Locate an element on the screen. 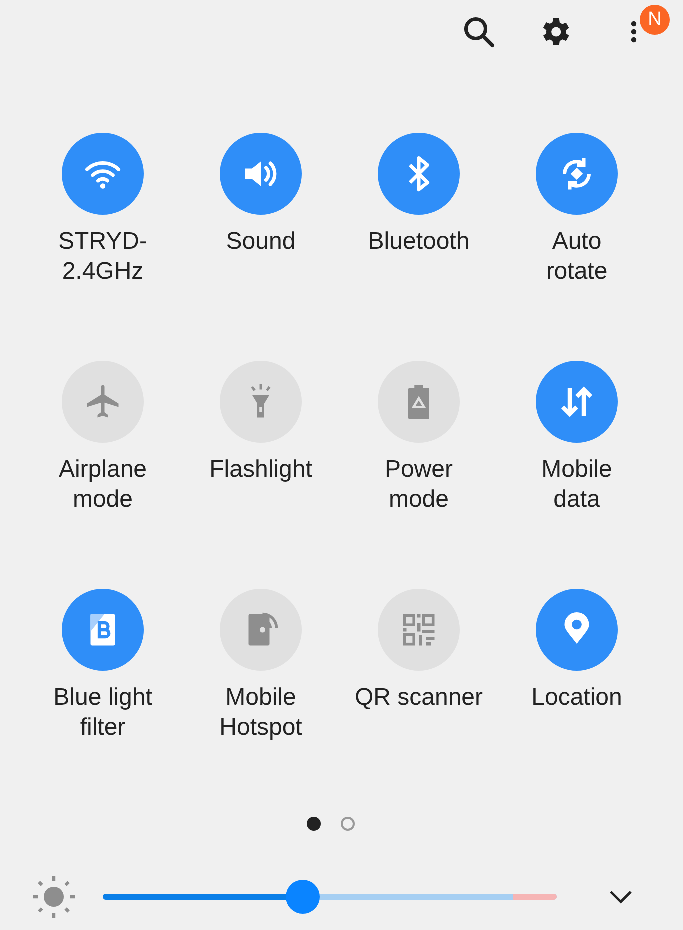 This screenshot has width=683, height=930. slider-thumb is located at coordinates (303, 897).